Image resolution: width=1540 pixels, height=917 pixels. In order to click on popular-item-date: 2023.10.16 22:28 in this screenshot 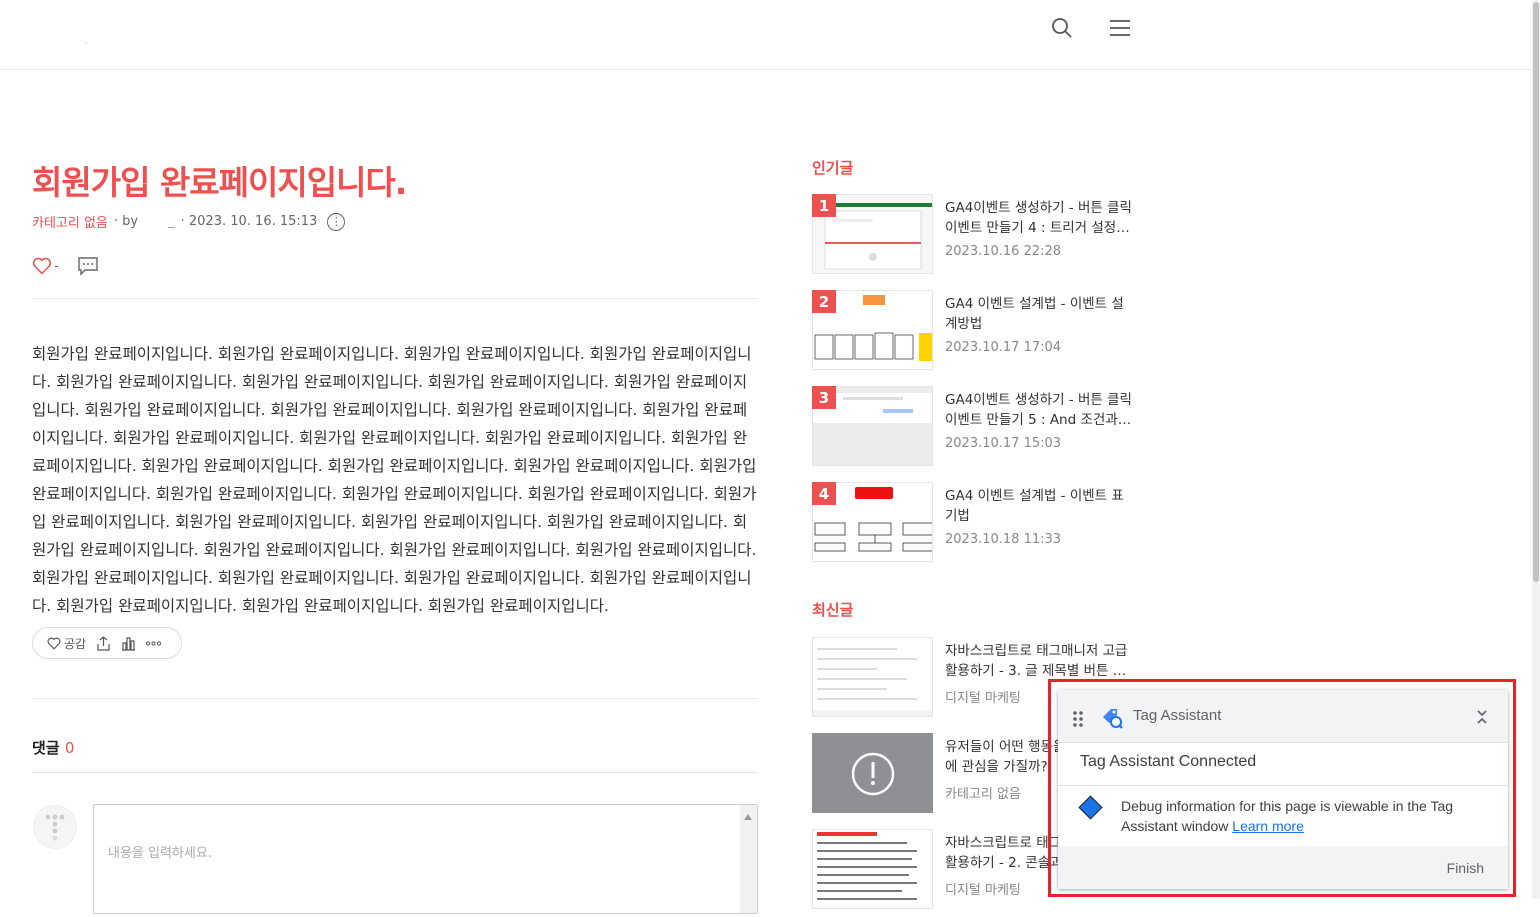, I will do `click(1003, 251)`.